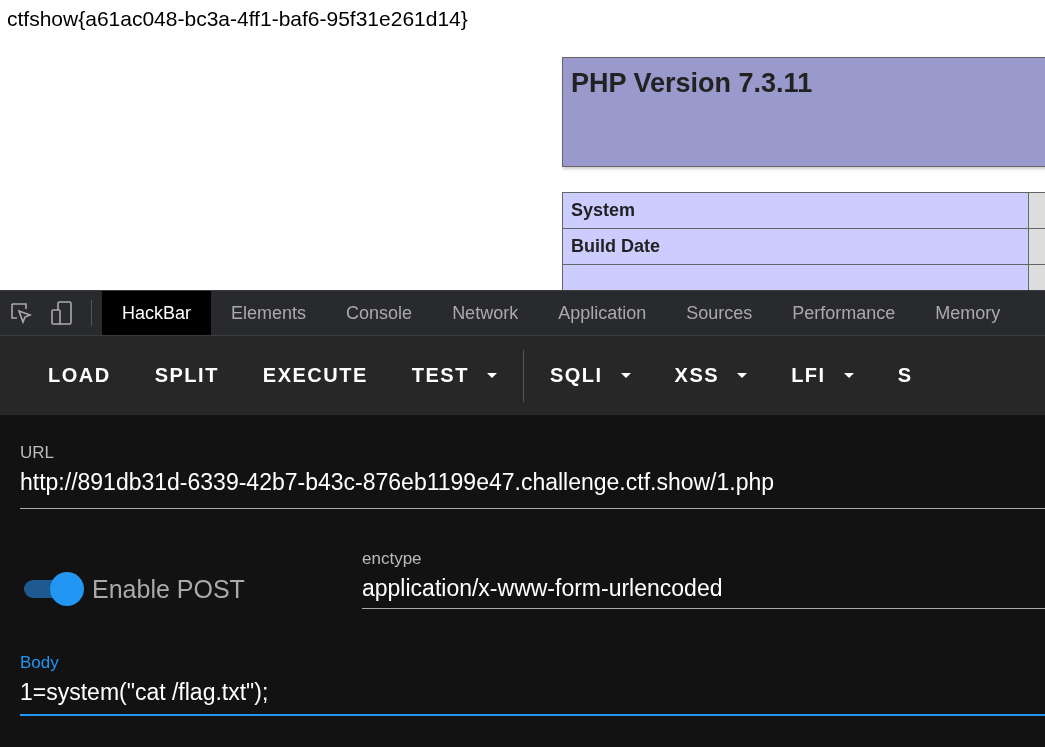  Describe the element at coordinates (795, 246) in the screenshot. I see `table-cell: Build Date` at that location.